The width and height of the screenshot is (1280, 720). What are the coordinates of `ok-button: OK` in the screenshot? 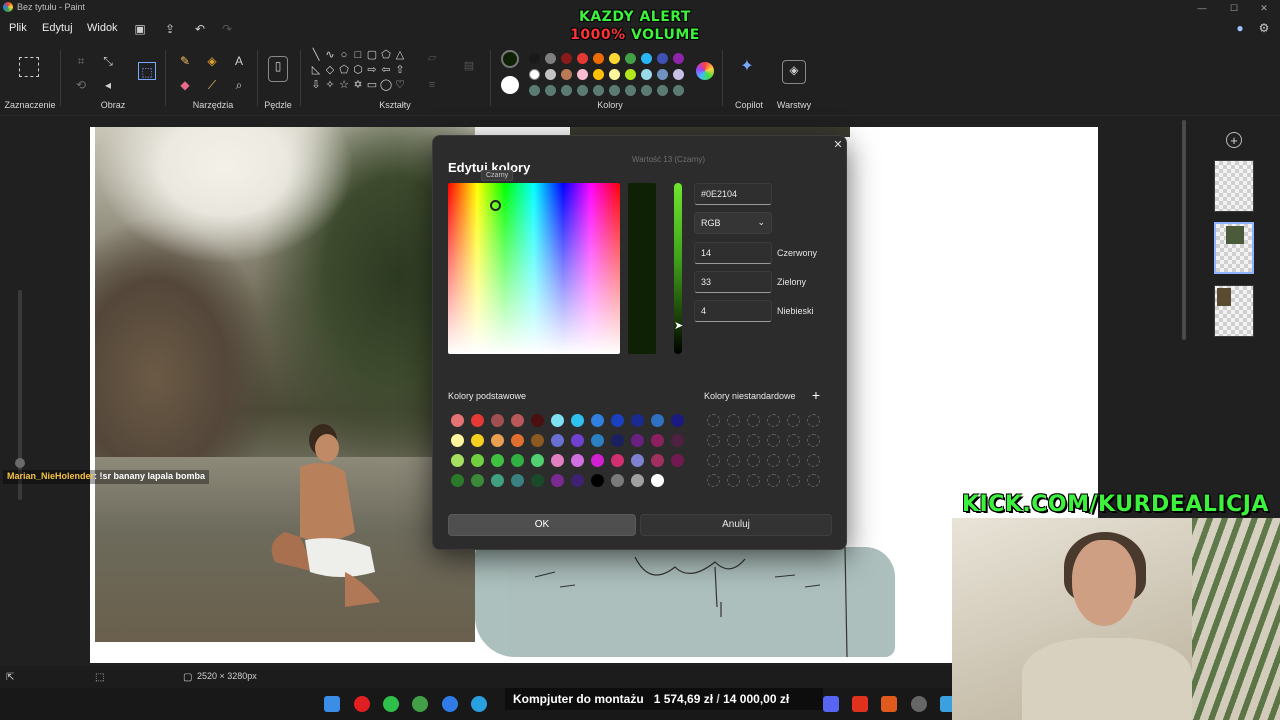 It's located at (542, 525).